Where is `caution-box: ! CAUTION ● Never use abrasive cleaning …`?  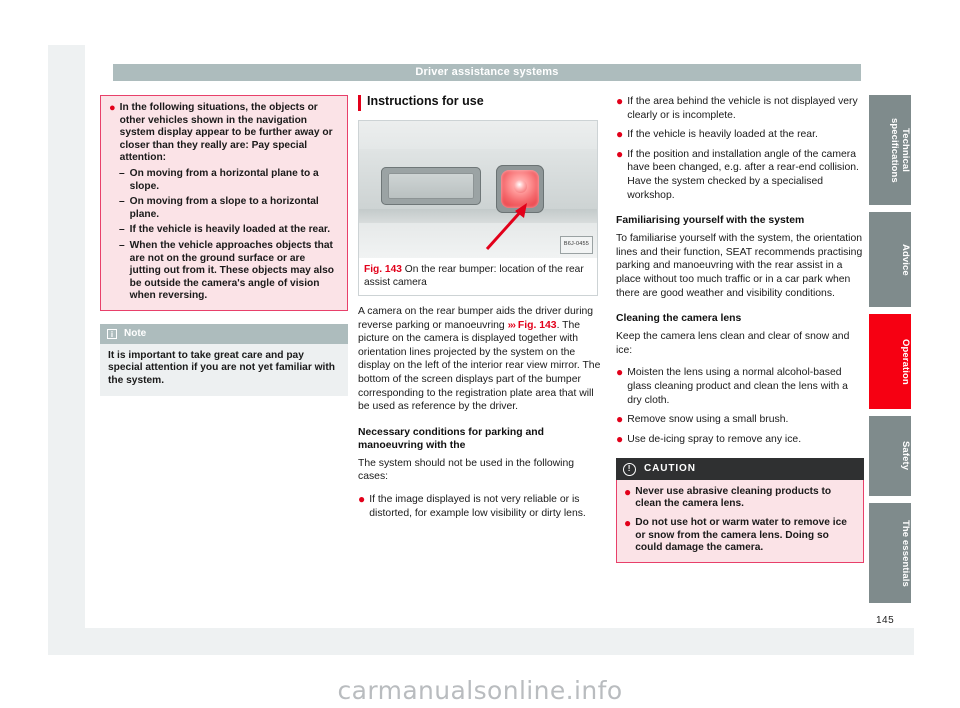
caution-box: ! CAUTION ● Never use abrasive cleaning … is located at coordinates (740, 510).